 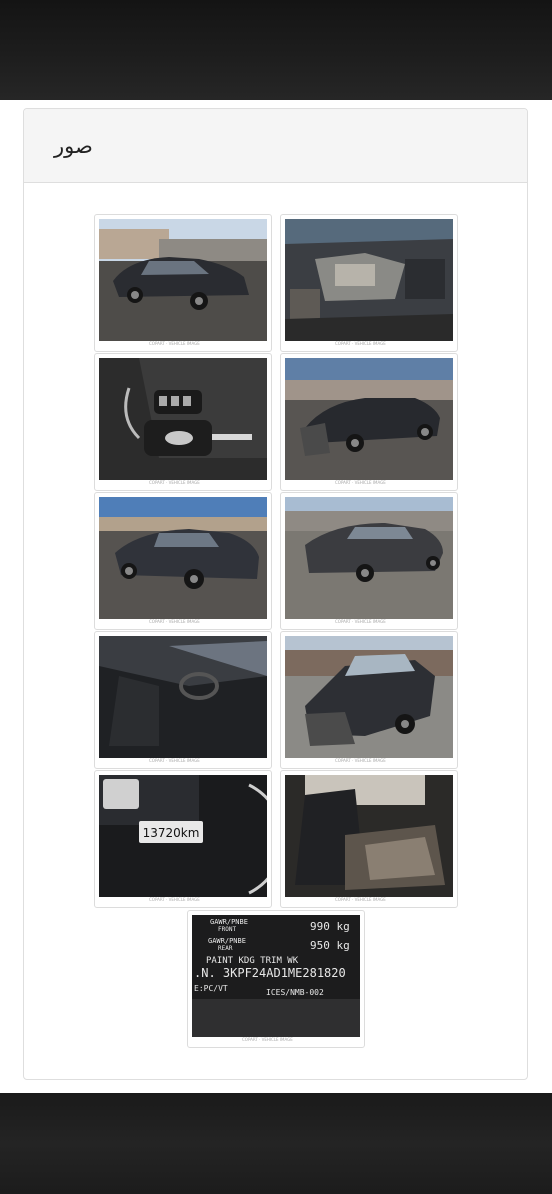 I want to click on vin-label-line: FRONT, so click(x=227, y=929).